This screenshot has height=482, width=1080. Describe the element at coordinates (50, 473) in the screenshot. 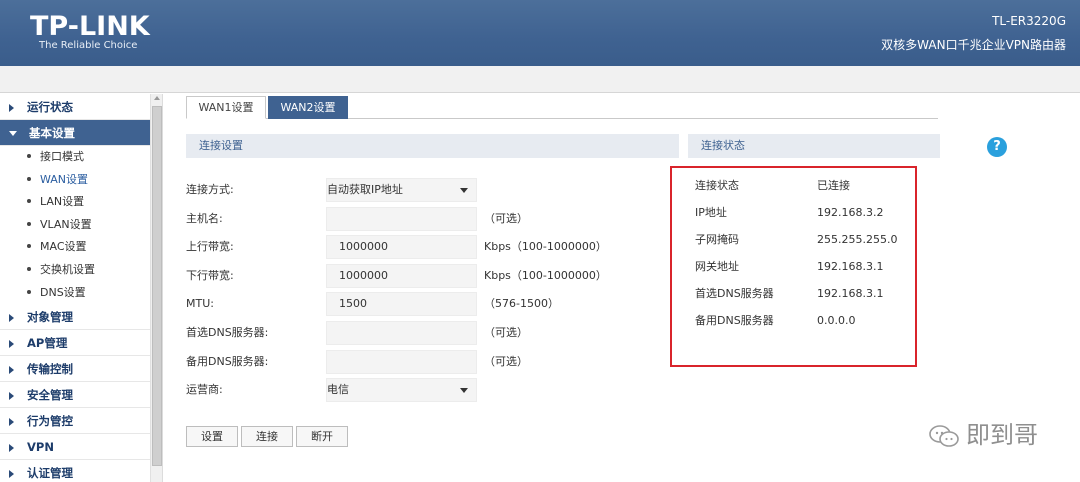

I see `sidebar-item-label: 认证管理` at that location.